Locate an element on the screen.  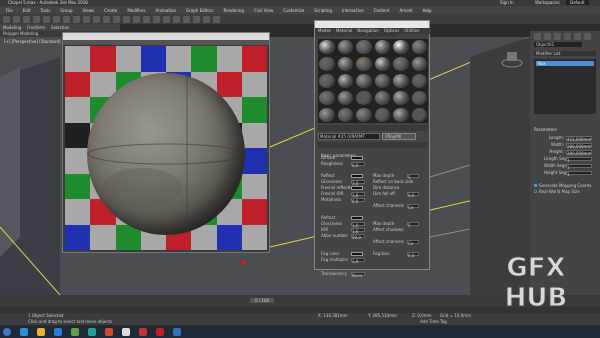
select-region-icon is located at coordinates (66, 19).